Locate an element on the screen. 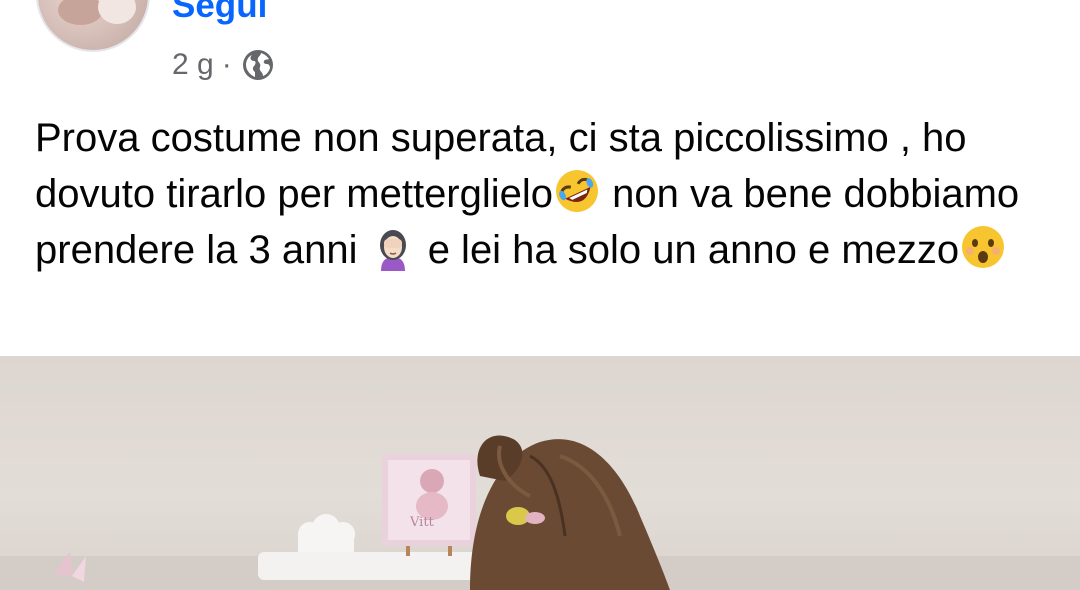 The height and width of the screenshot is (590, 1080). rolling-on-floor-laughing-icon is located at coordinates (577, 191).